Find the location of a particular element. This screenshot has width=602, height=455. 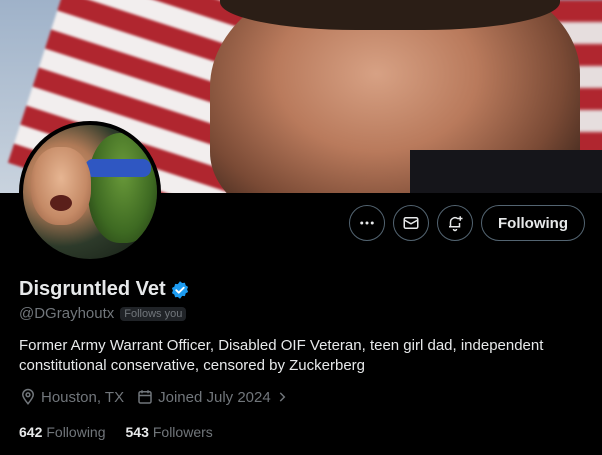

followers-stat: 543 Followers is located at coordinates (169, 432).